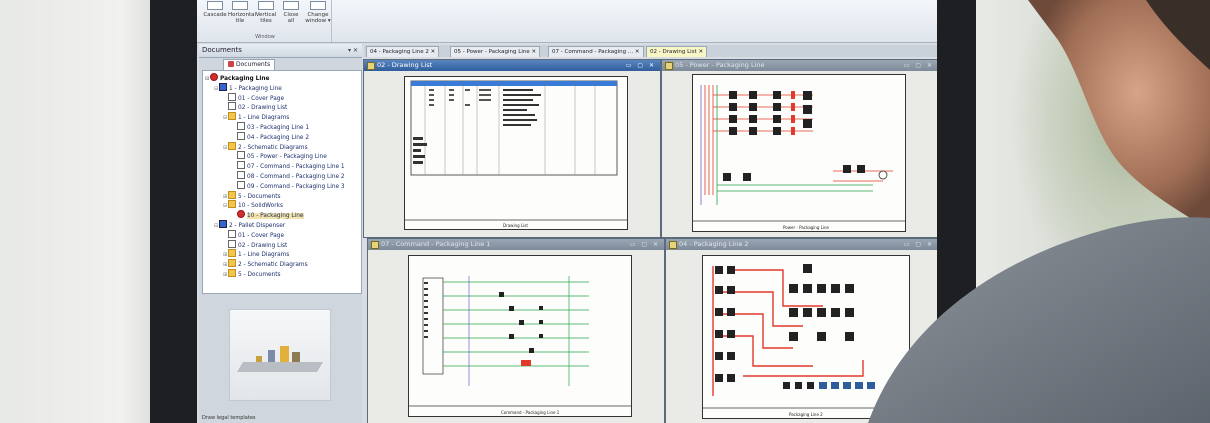 This screenshot has height=423, width=1210. Describe the element at coordinates (291, 12) in the screenshot. I see `close-all-button: Close all` at that location.